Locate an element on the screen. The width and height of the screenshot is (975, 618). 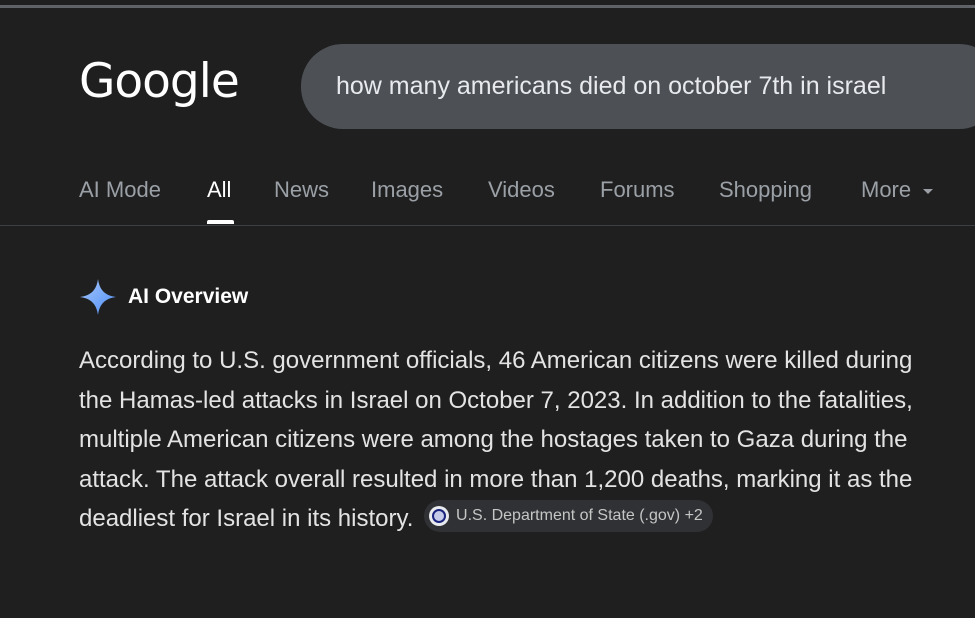
source-chip: U.S. Department of State (.gov) +2 is located at coordinates (568, 516).